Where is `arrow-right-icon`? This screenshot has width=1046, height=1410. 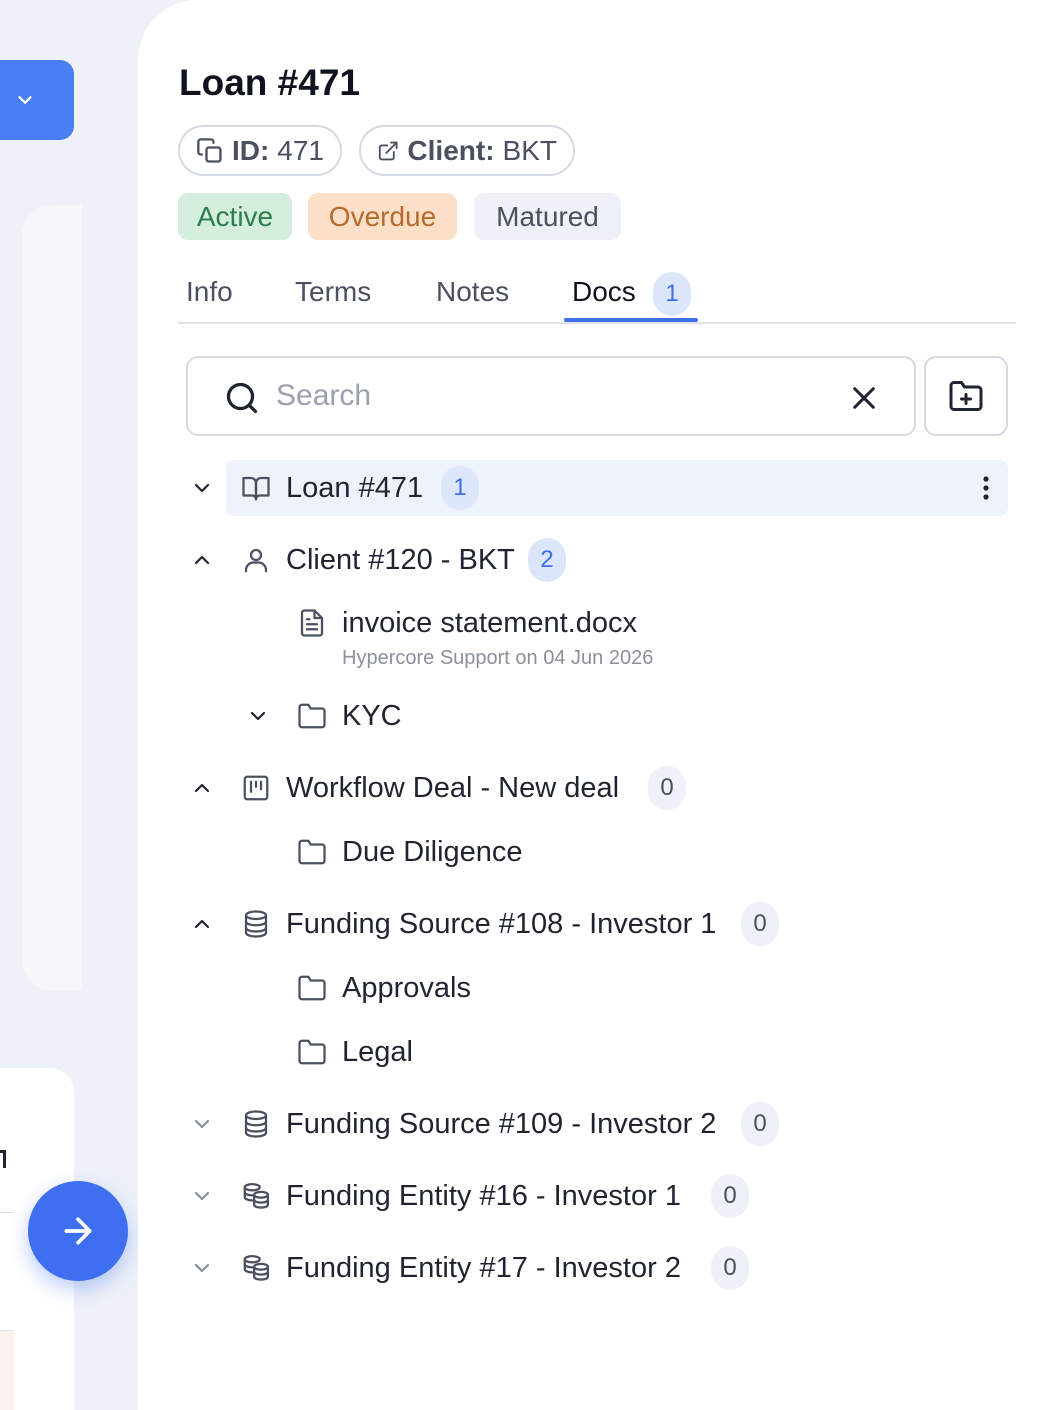 arrow-right-icon is located at coordinates (78, 1231).